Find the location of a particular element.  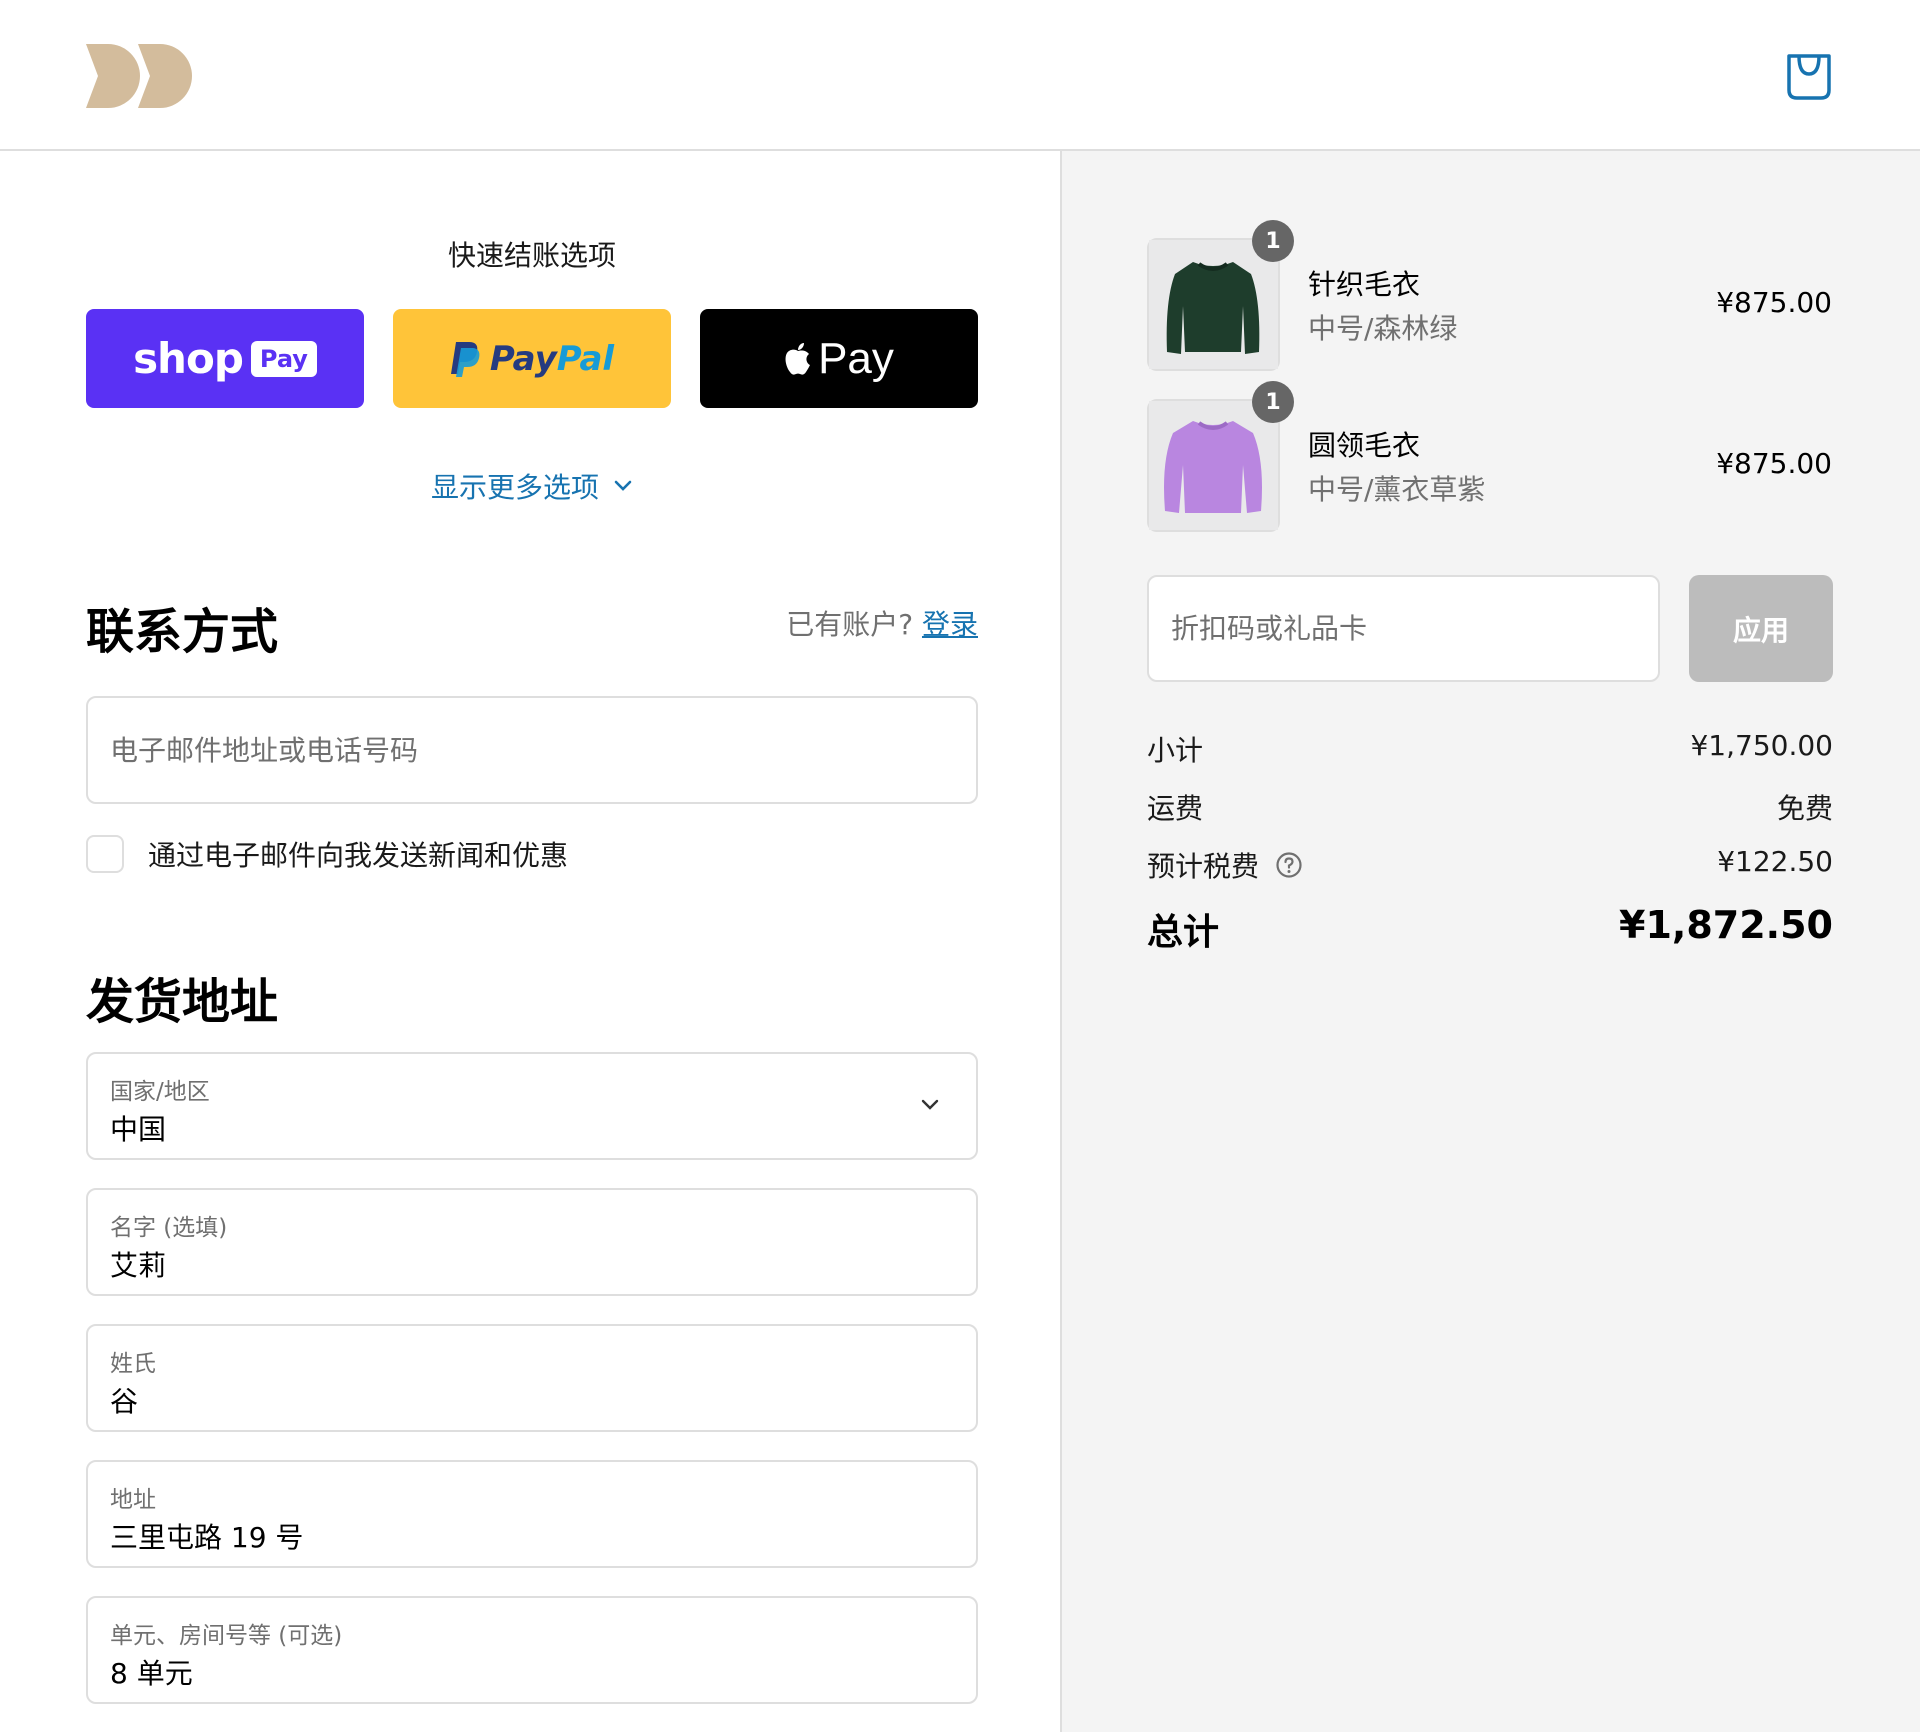

apartment-value: 8 单元 is located at coordinates (151, 1673).